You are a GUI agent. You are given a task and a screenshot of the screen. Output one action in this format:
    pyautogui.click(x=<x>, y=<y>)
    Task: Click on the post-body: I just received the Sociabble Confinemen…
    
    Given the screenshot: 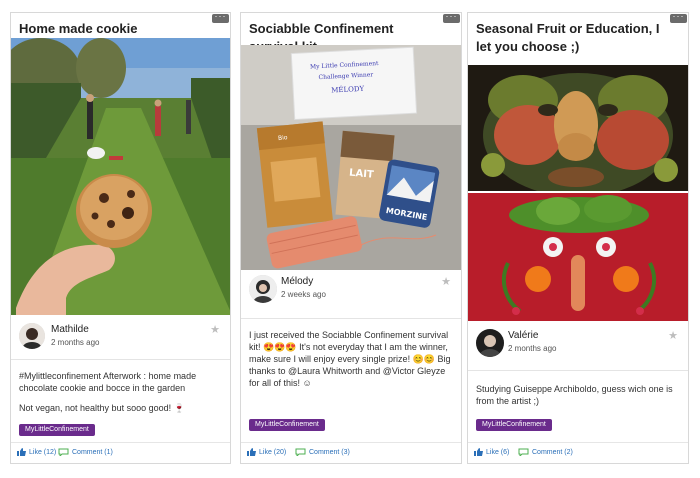 What is the action you would take?
    pyautogui.click(x=351, y=363)
    